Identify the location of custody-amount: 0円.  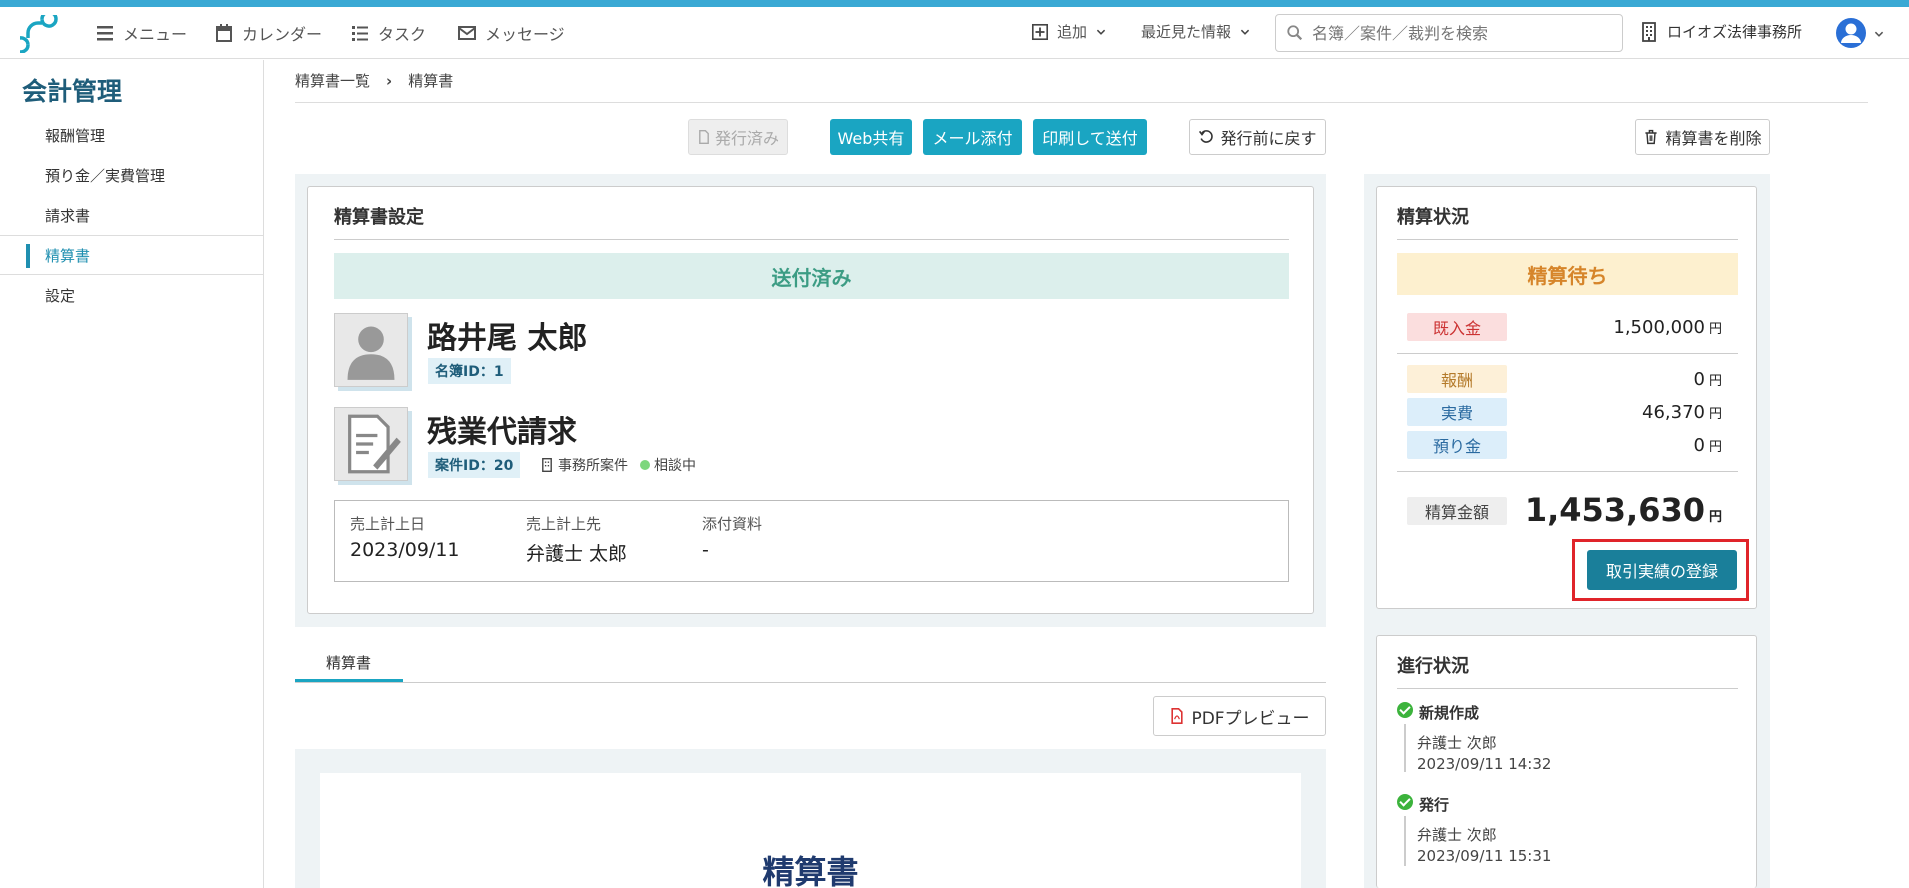
(1707, 445).